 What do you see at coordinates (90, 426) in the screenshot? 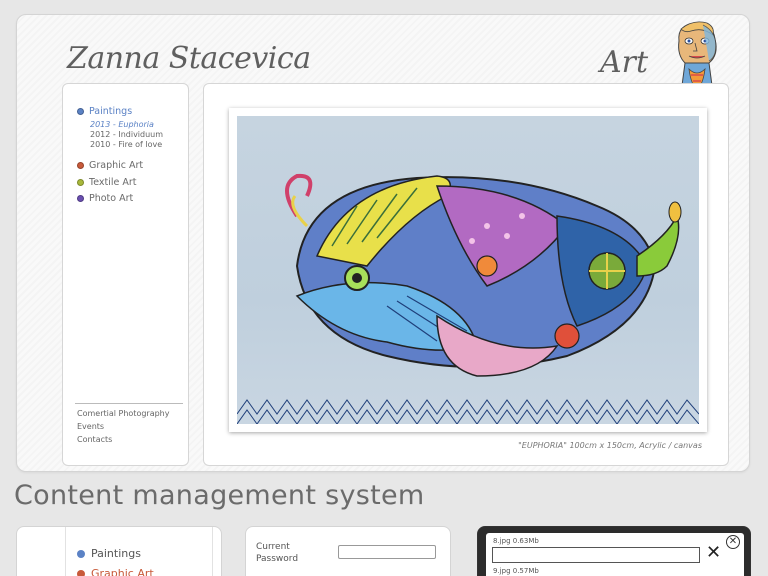
I see `footer-link-events: Events` at bounding box center [90, 426].